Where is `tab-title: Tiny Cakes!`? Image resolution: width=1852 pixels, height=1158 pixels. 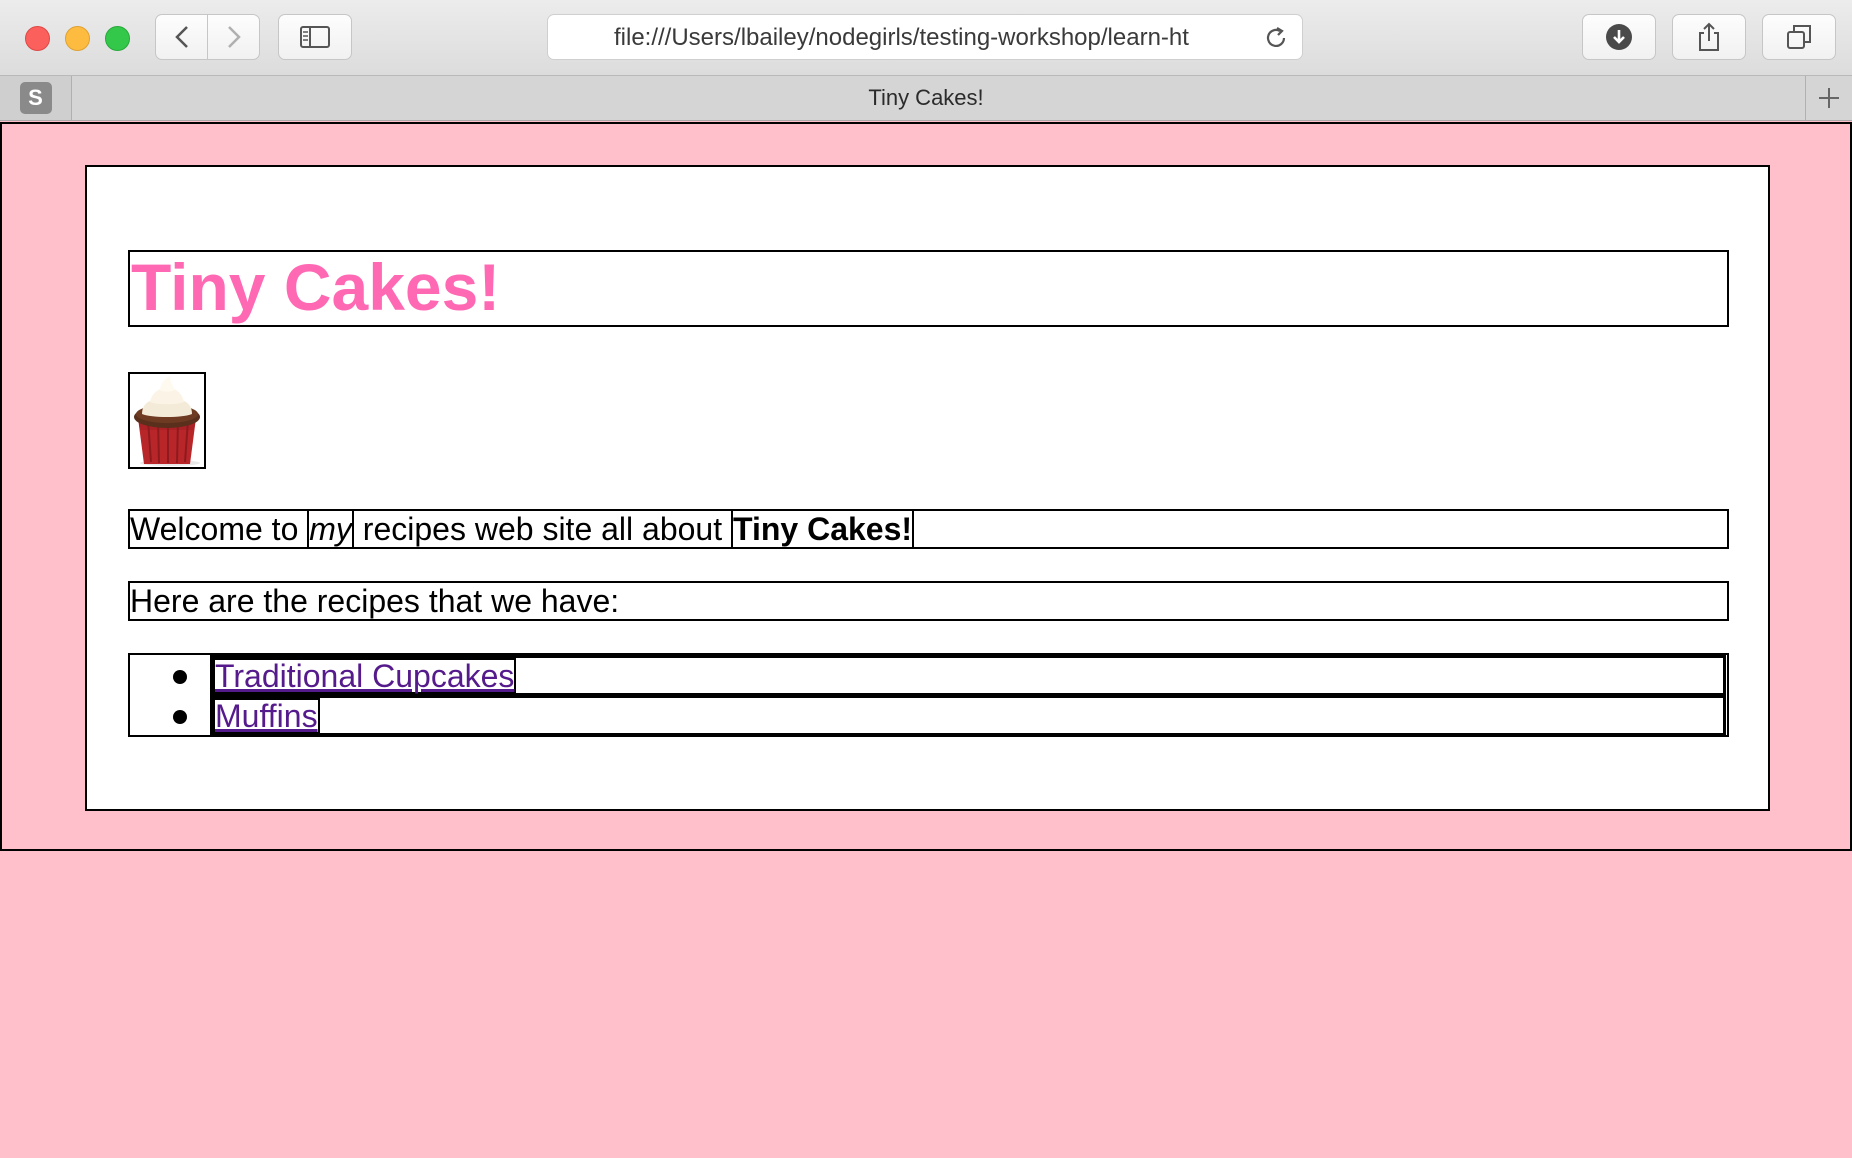
tab-title: Tiny Cakes! is located at coordinates (926, 98).